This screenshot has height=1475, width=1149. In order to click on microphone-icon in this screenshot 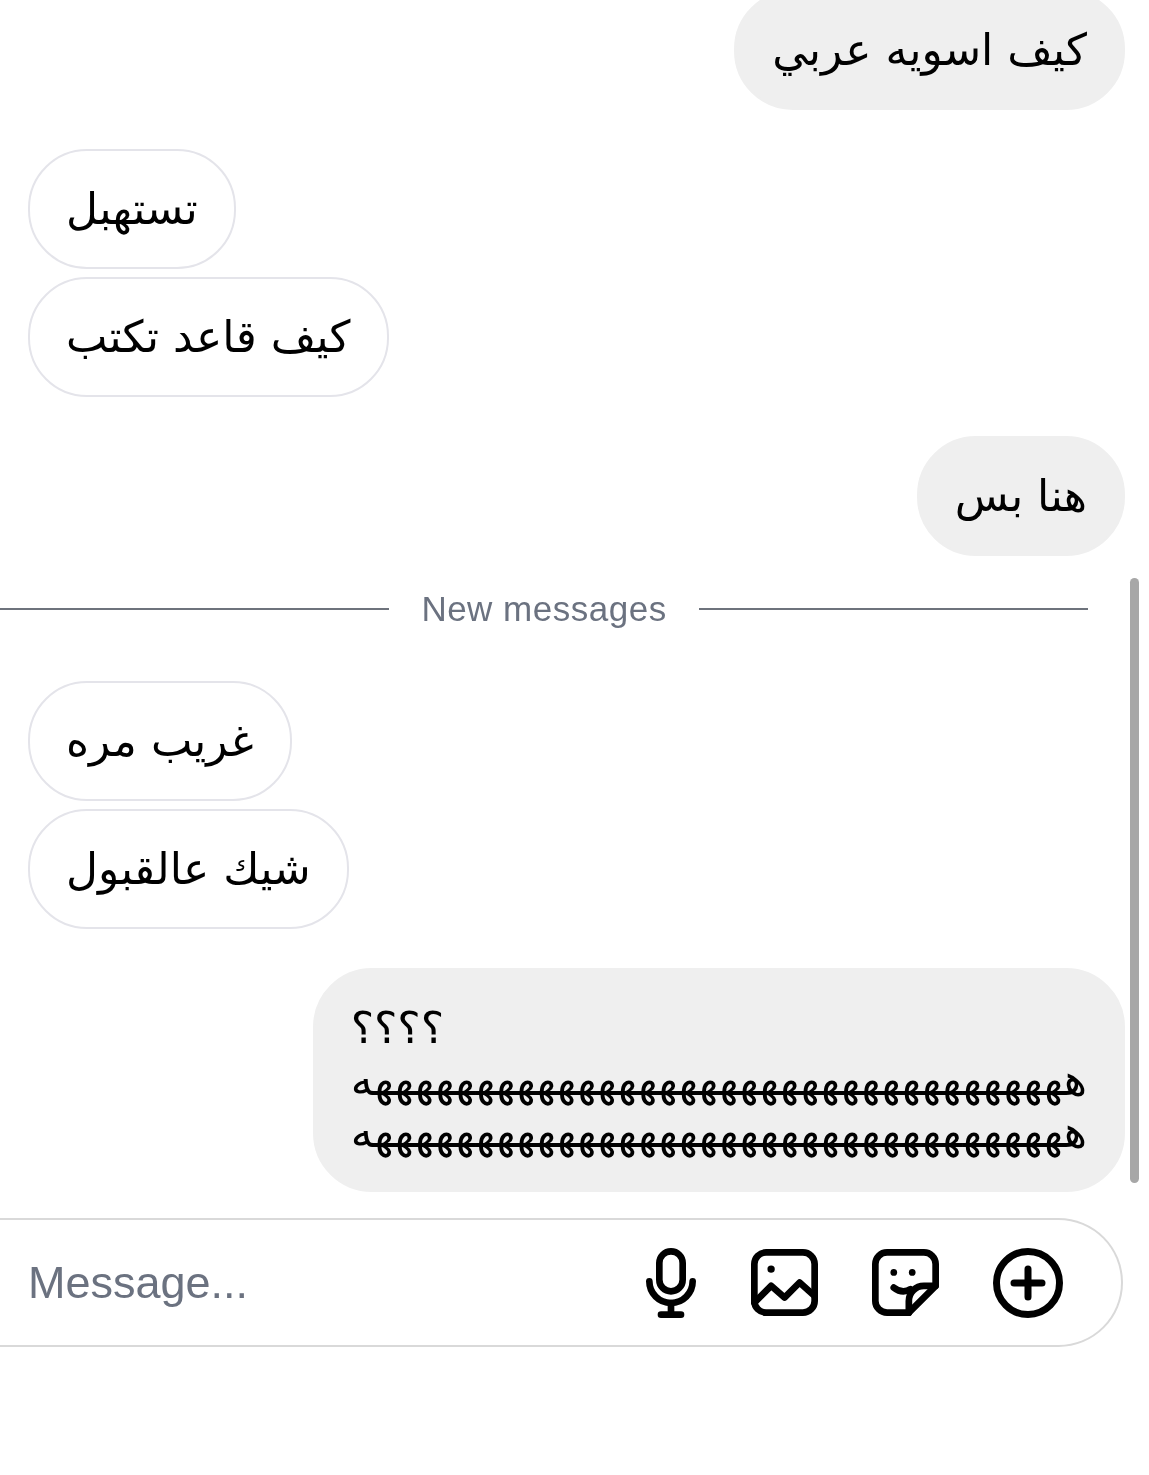, I will do `click(671, 1282)`.